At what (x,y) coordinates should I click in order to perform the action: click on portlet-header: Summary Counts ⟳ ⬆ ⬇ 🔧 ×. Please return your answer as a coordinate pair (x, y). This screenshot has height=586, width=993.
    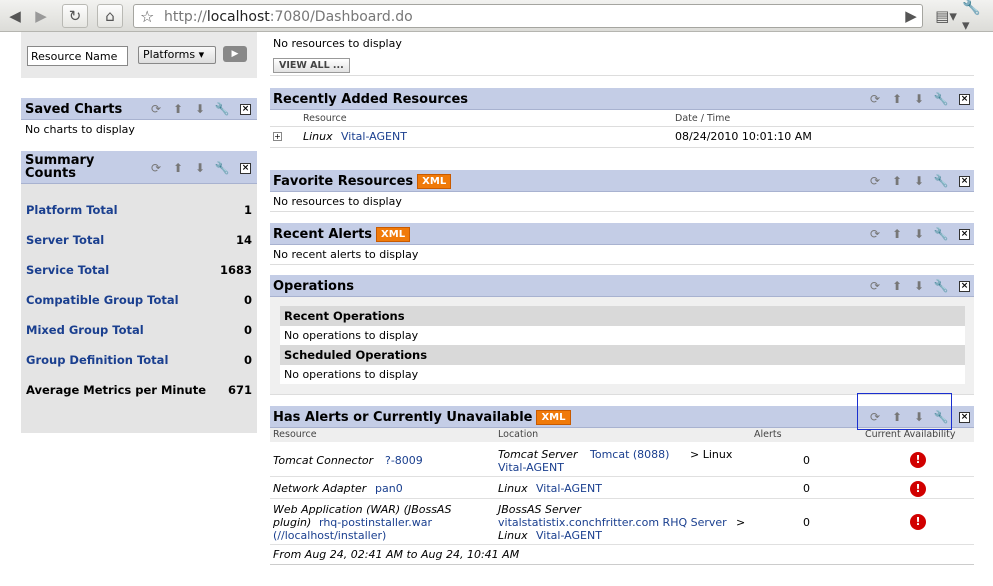
    Looking at the image, I should click on (139, 167).